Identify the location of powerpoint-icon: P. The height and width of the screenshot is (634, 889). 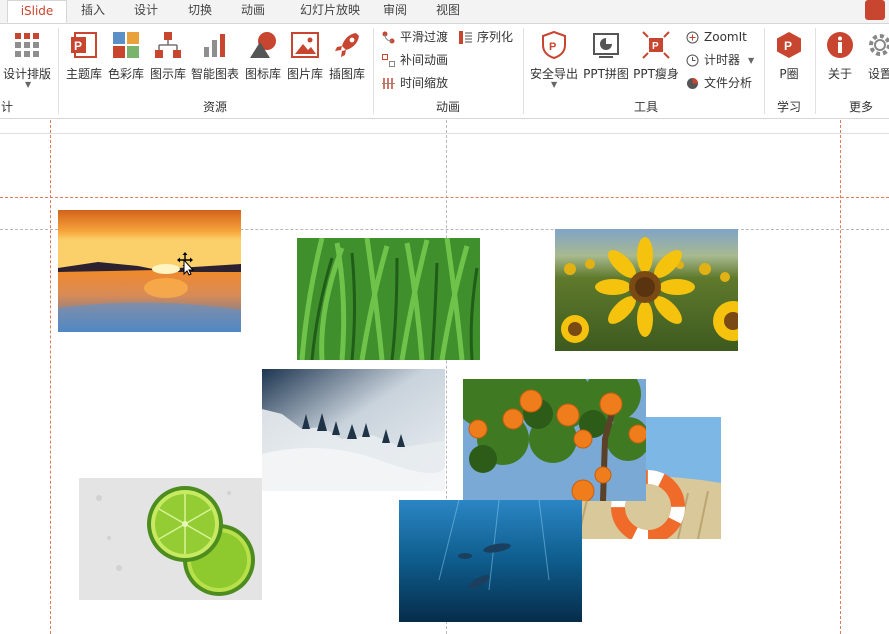
(84, 45).